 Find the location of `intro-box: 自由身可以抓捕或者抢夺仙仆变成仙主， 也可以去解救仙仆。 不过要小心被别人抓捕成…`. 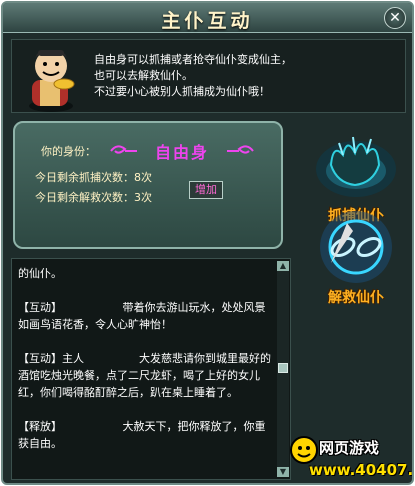

intro-box: 自由身可以抓捕或者抢夺仙仆变成仙主， 也可以去解救仙仆。 不过要小心被别人抓捕成… is located at coordinates (208, 76).